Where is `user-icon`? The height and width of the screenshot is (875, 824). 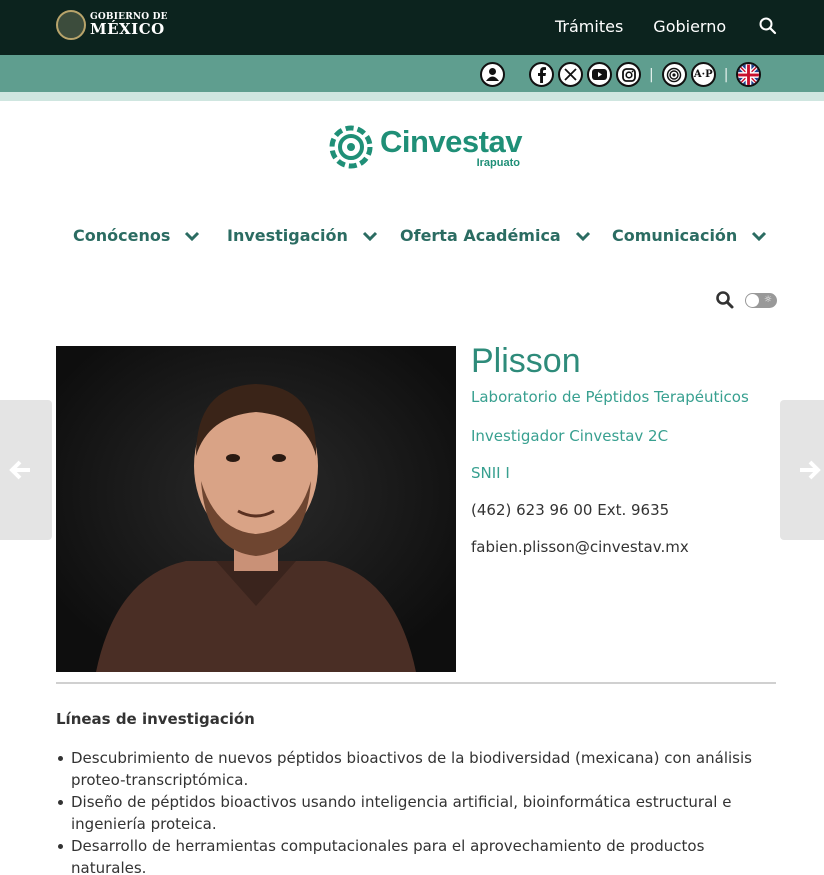 user-icon is located at coordinates (492, 74).